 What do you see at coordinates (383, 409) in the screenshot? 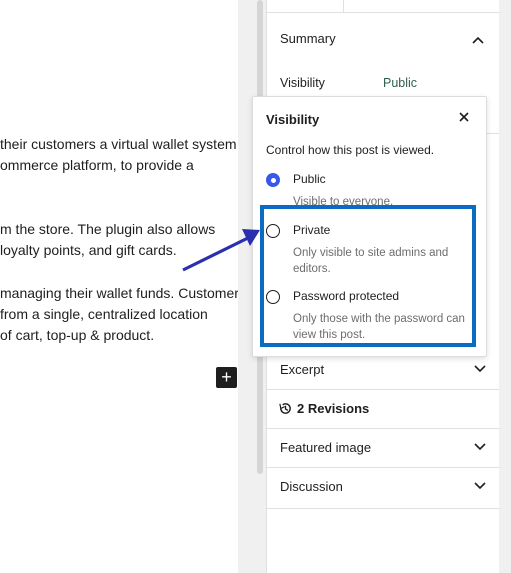
I see `revisions-panel: 2 Revisions` at bounding box center [383, 409].